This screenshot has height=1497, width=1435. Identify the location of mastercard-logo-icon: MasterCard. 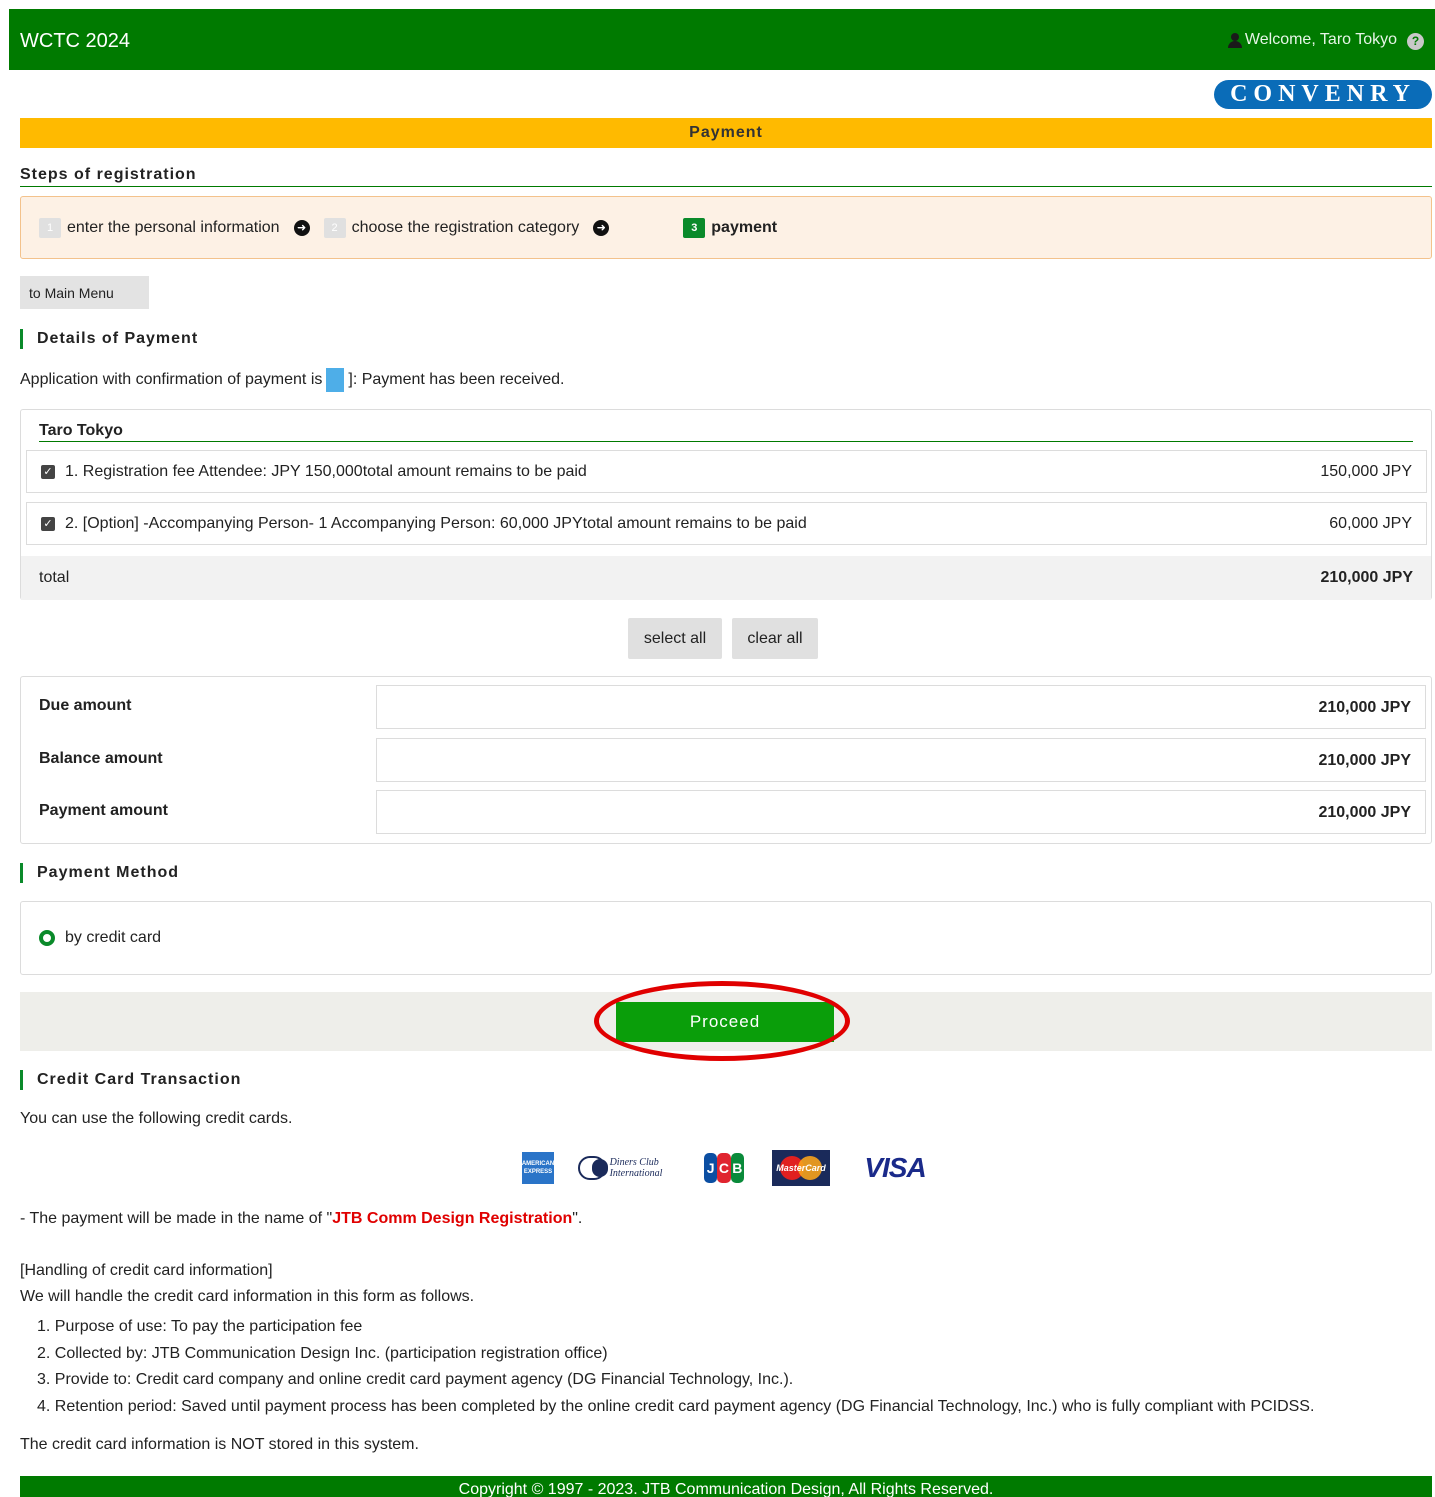
(801, 1168).